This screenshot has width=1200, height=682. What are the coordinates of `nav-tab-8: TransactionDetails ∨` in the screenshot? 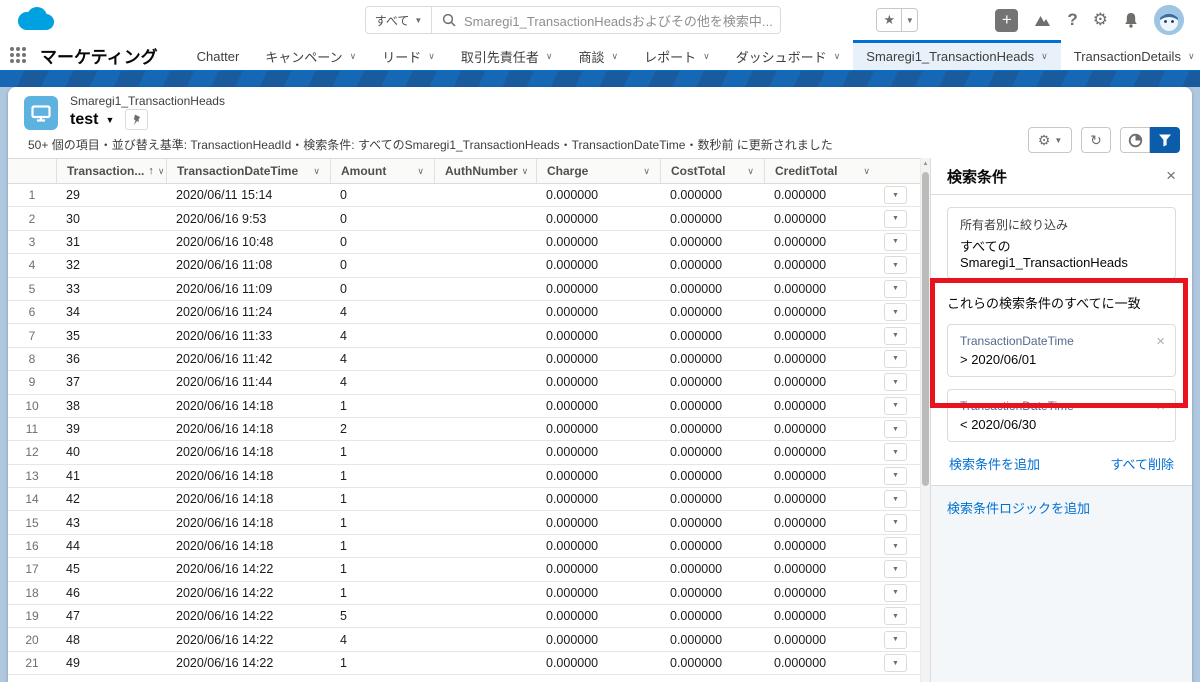 It's located at (1130, 55).